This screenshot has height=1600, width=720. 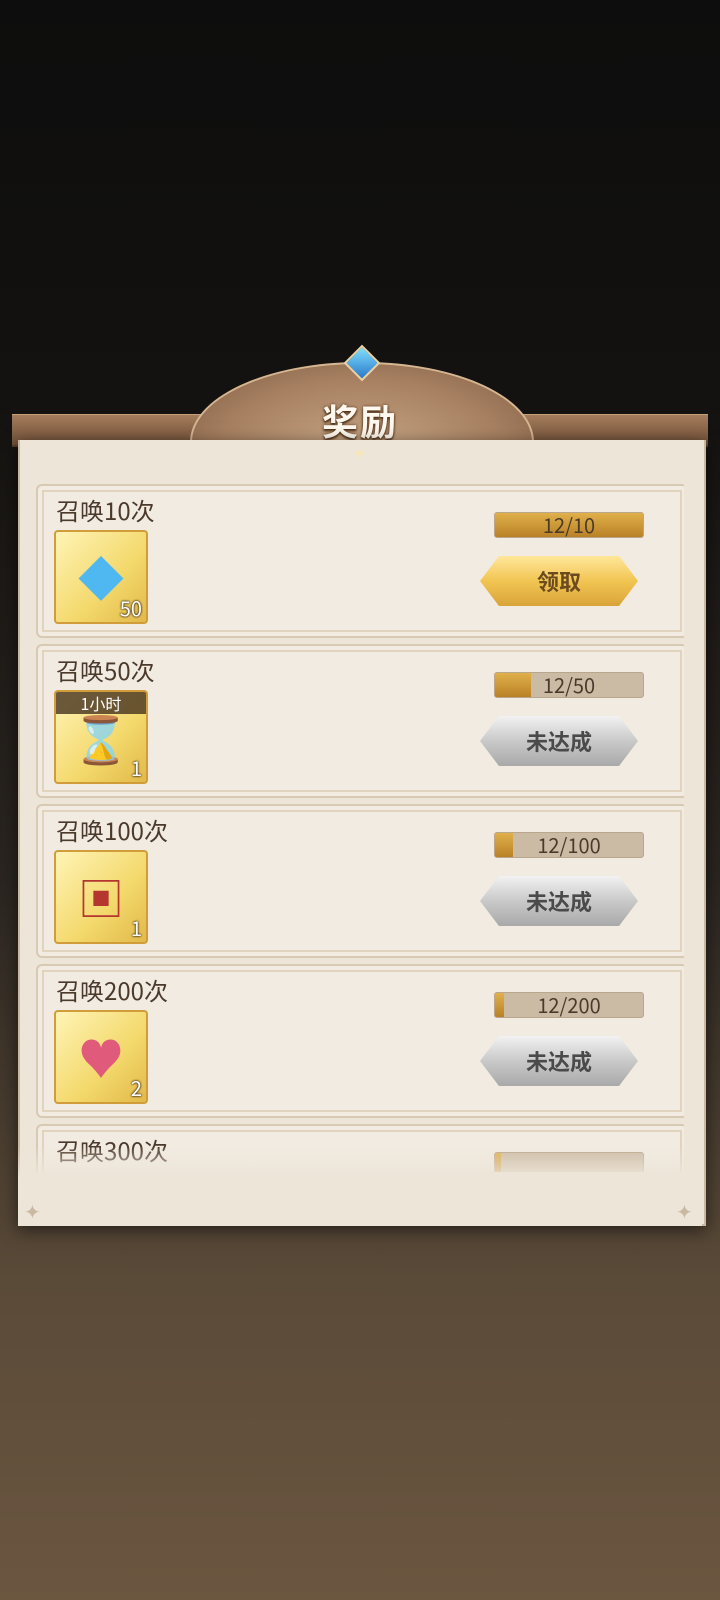 I want to click on reward-label: 召唤50次, so click(x=105, y=669).